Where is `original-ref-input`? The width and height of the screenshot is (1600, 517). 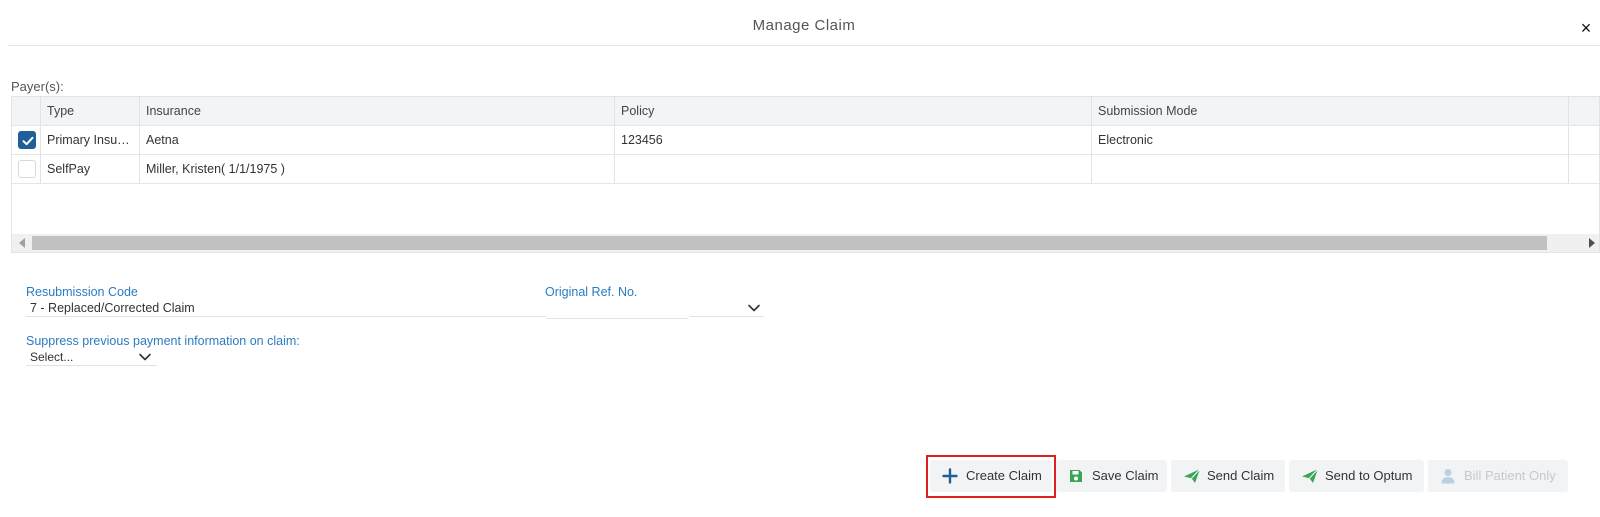
original-ref-input is located at coordinates (618, 309).